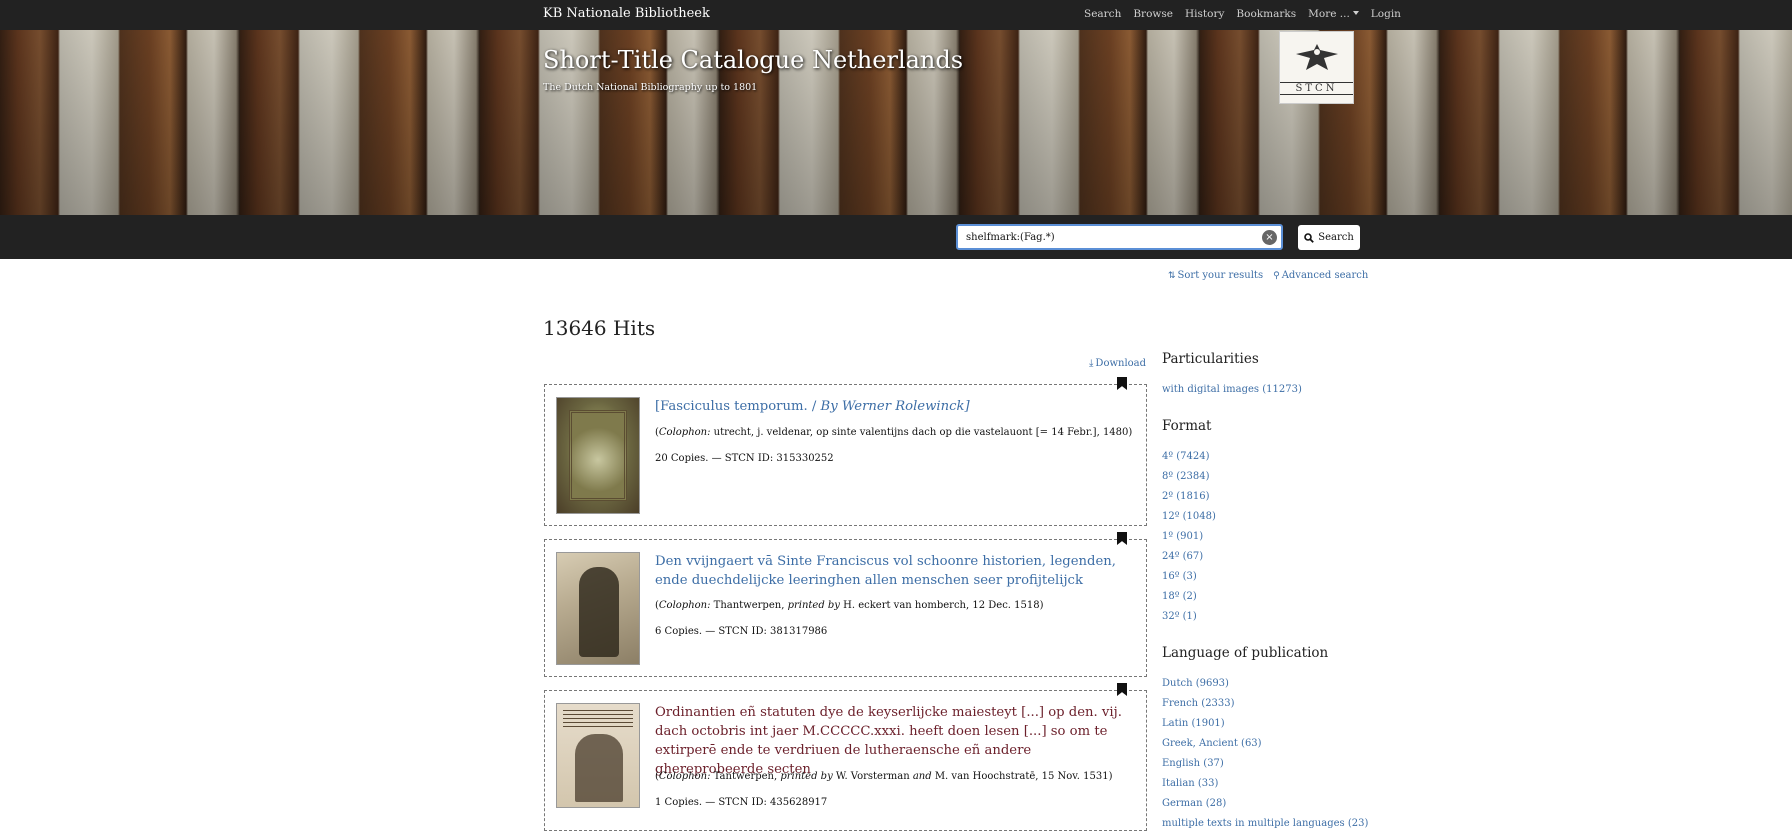 Image resolution: width=1792 pixels, height=836 pixels. I want to click on advanced-search-link: ⚲ Advanced search, so click(1320, 275).